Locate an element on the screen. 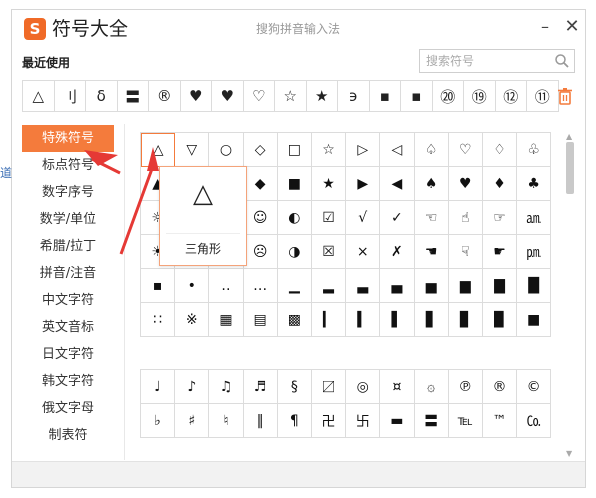 The height and width of the screenshot is (498, 596). scroll-up-icon: ▲ is located at coordinates (569, 136).